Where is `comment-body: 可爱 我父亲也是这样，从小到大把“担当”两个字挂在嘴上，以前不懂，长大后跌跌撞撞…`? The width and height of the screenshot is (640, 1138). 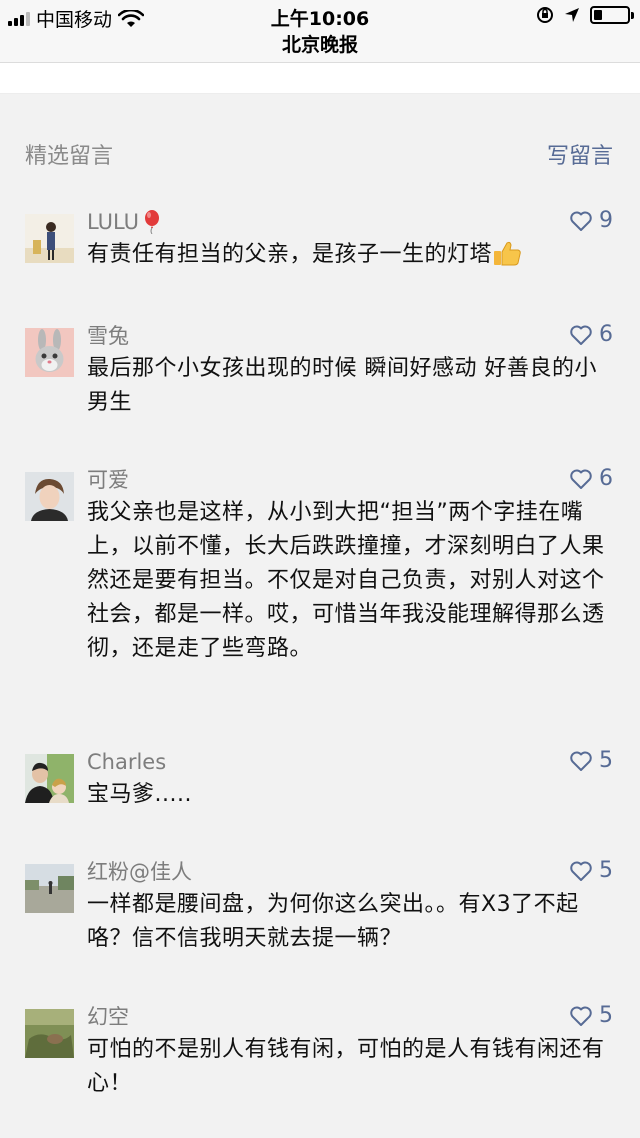
comment-body: 可爱 我父亲也是这样，从小到大把“担当”两个字挂在嘴上，以前不懂，长大后跌跌撞撞… is located at coordinates (350, 565).